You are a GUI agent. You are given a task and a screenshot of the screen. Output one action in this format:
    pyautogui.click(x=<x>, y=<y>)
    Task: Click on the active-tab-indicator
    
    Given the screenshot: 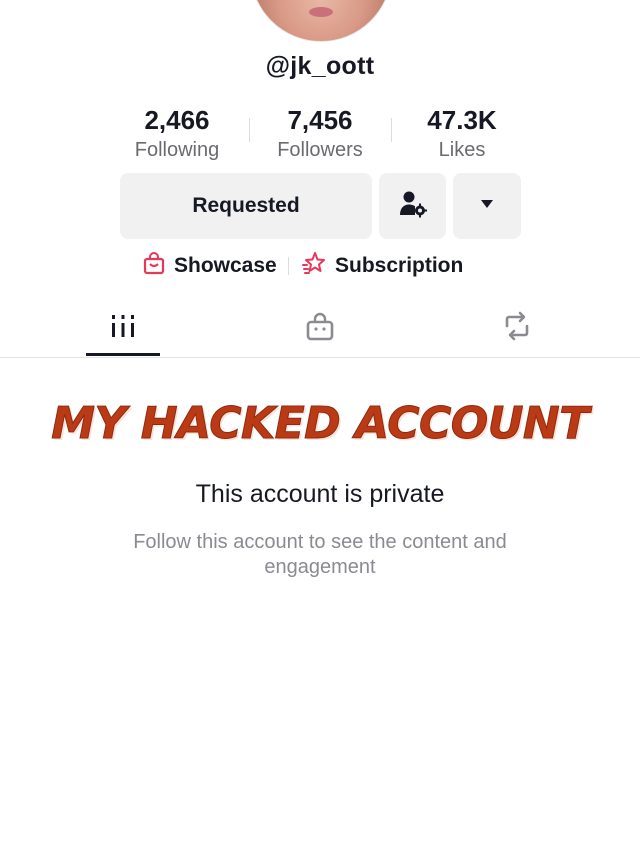 What is the action you would take?
    pyautogui.click(x=123, y=354)
    